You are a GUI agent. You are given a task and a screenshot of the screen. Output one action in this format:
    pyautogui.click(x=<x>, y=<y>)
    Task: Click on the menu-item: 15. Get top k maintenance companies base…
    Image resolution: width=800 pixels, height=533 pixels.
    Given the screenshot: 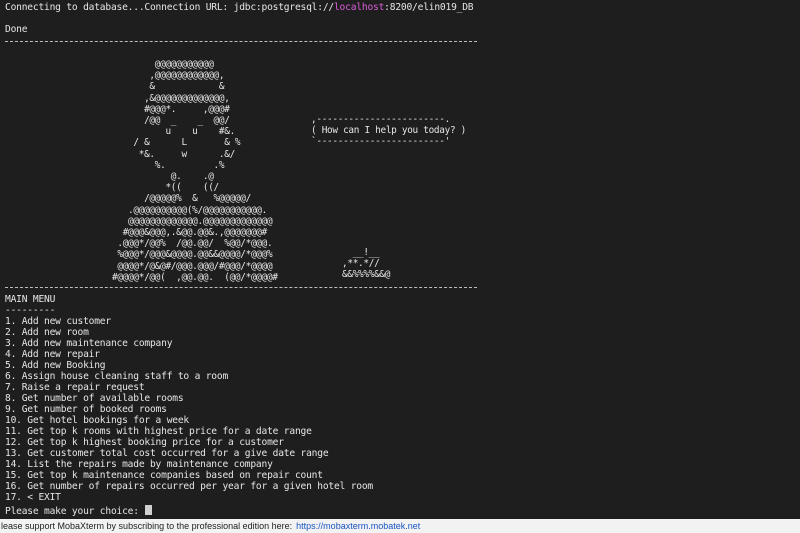 What is the action you would take?
    pyautogui.click(x=164, y=475)
    